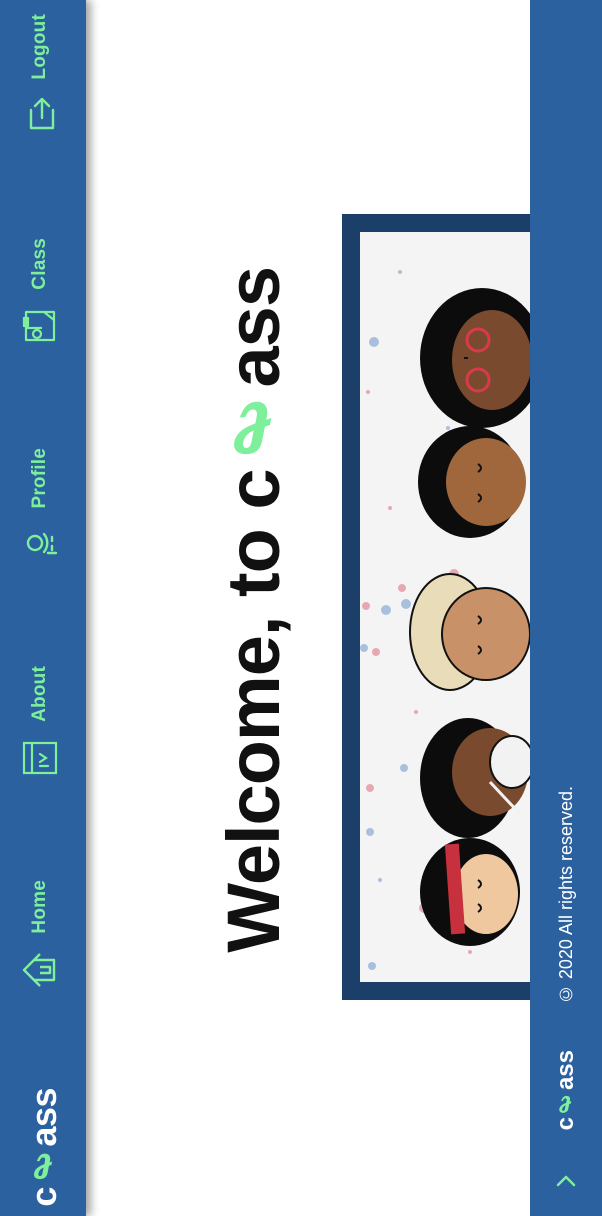 The width and height of the screenshot is (602, 1216). I want to click on navbar: Logout Class Profile About Home cℓass, so click(43, 608).